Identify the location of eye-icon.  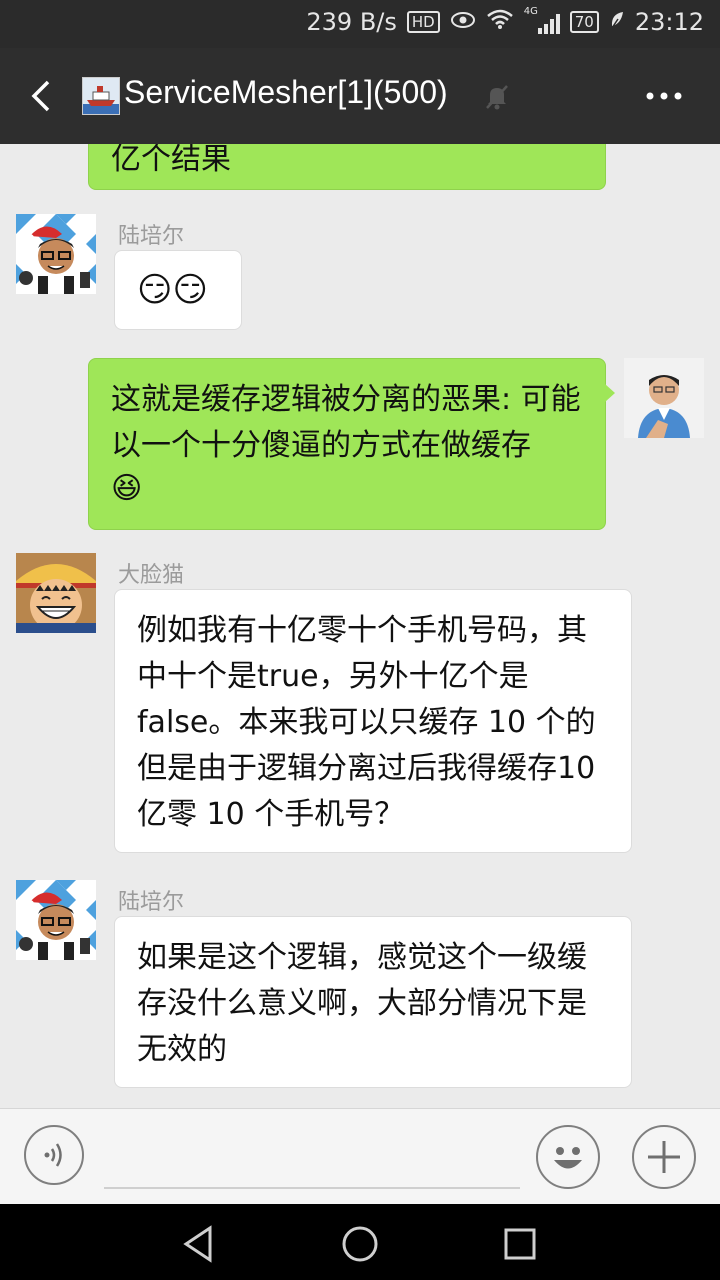
(463, 22).